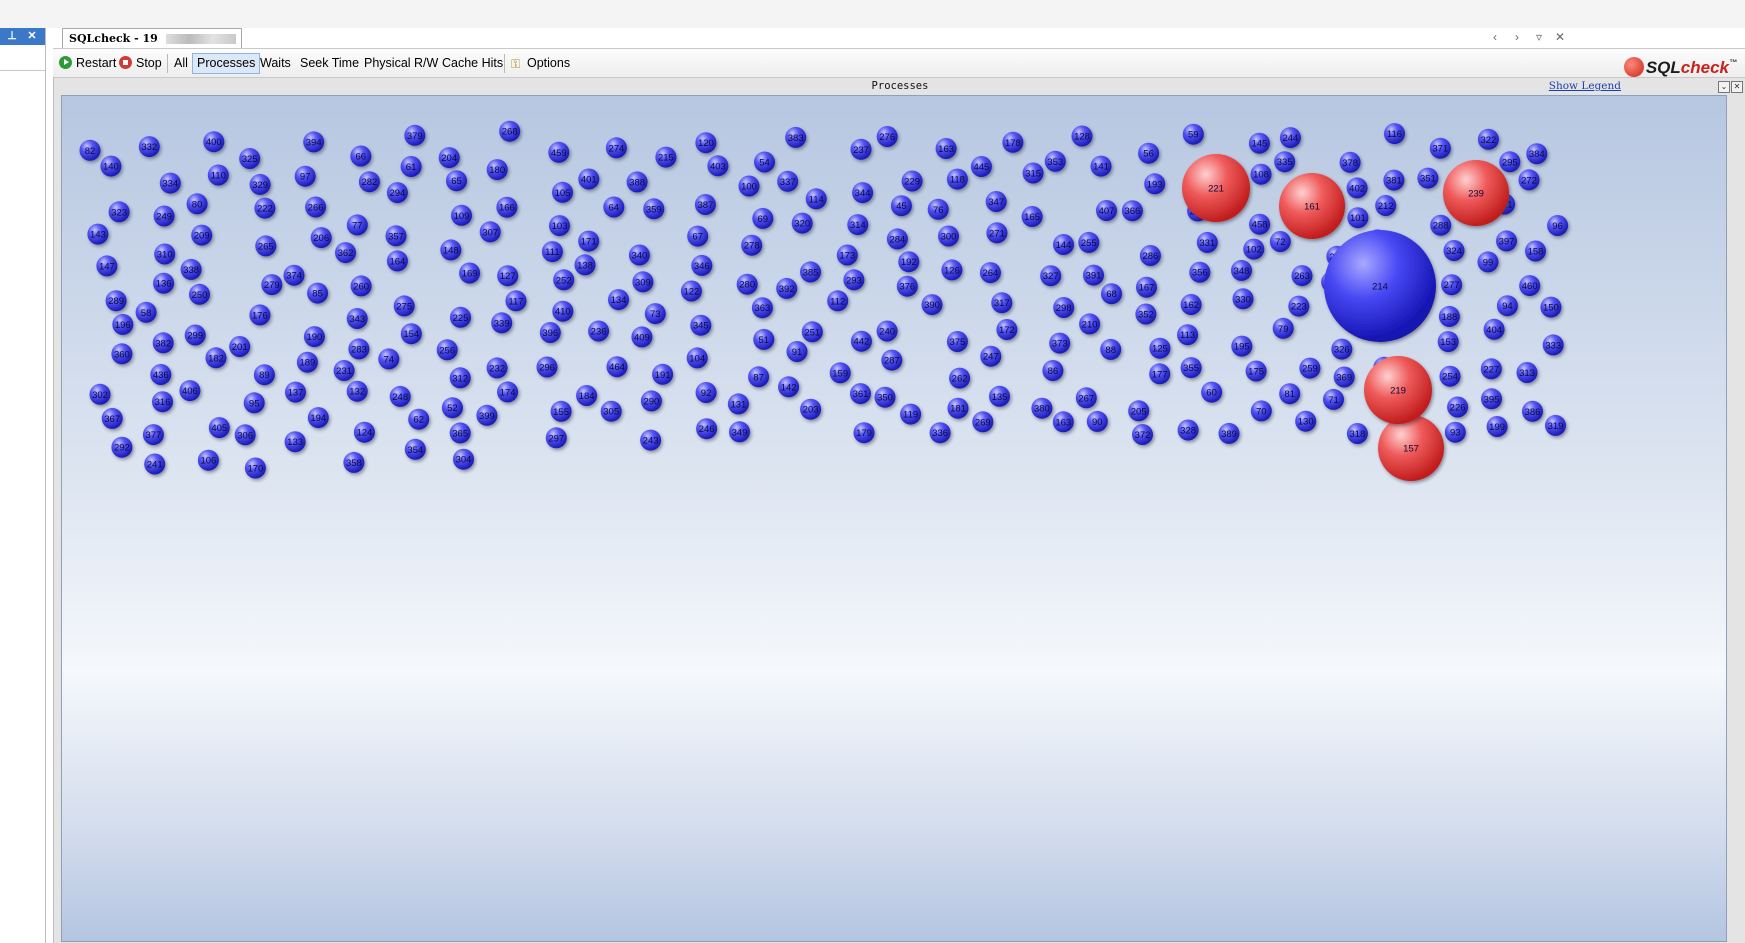  What do you see at coordinates (202, 235) in the screenshot?
I see `process-bubble: 209` at bounding box center [202, 235].